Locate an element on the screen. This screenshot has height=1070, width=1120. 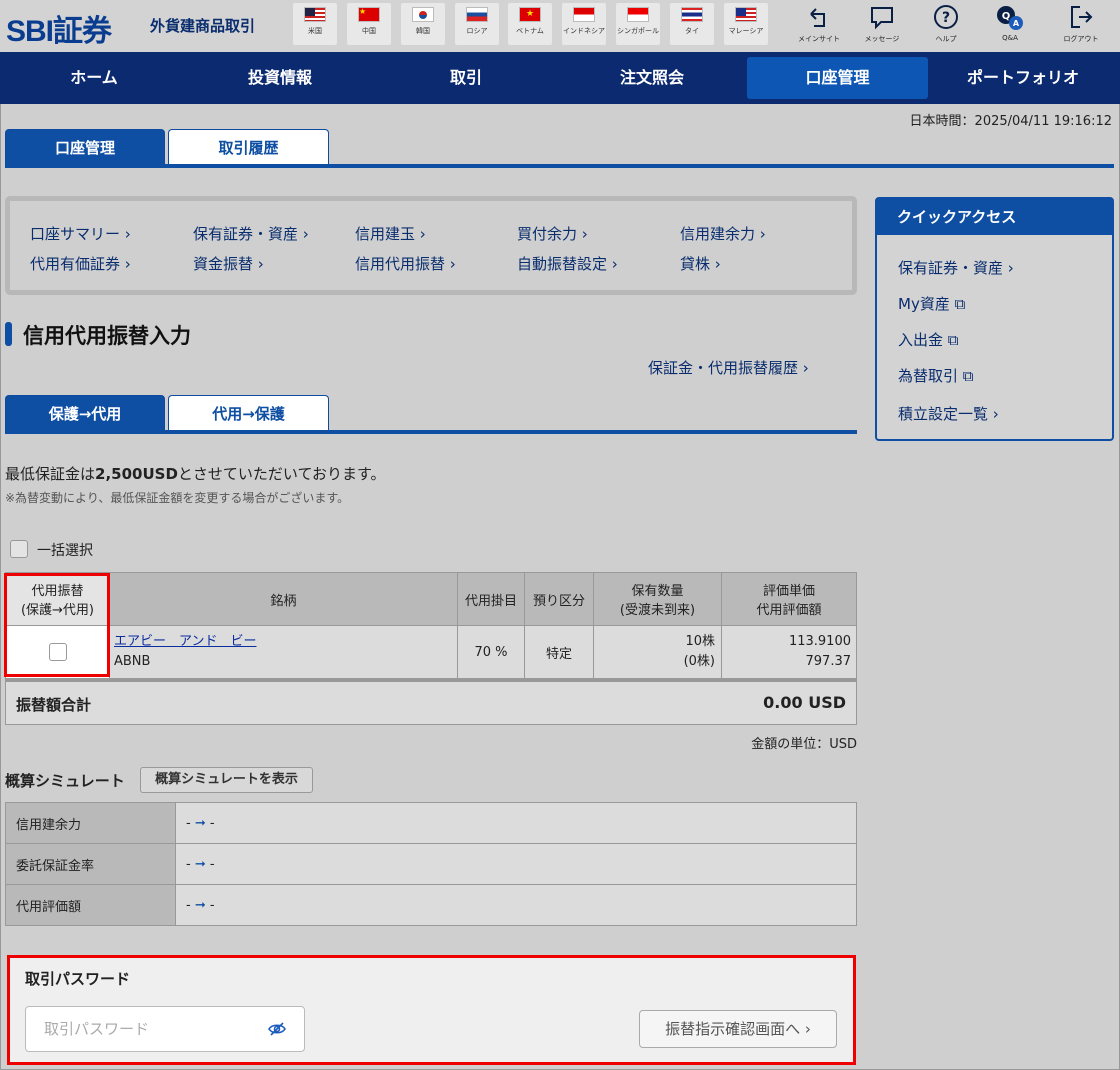
logout-icon is located at coordinates (1082, 17).